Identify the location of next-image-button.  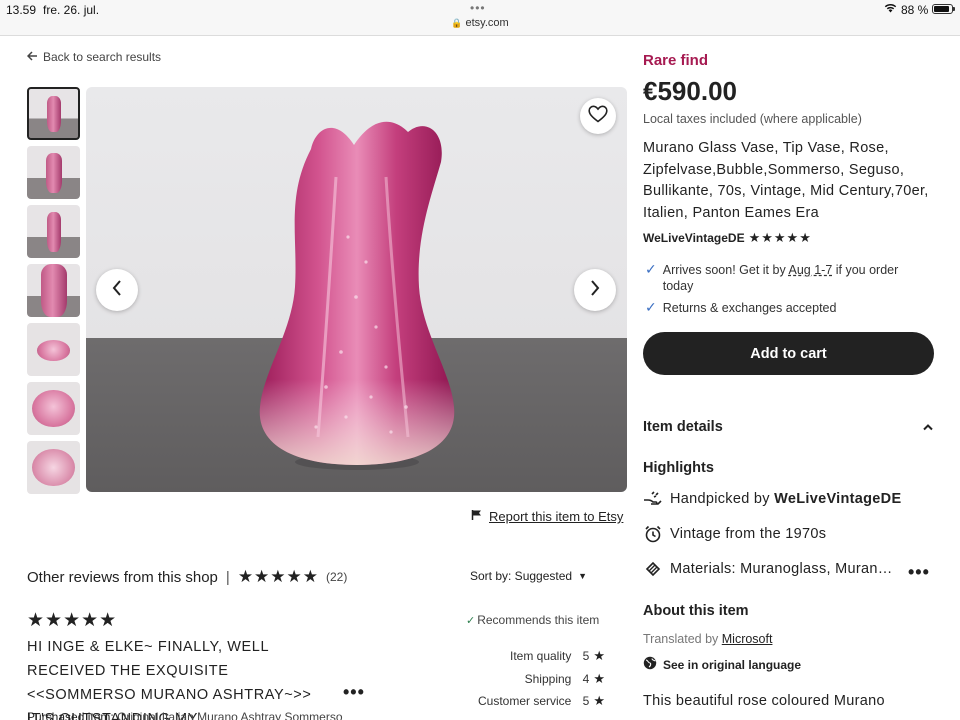
(595, 290).